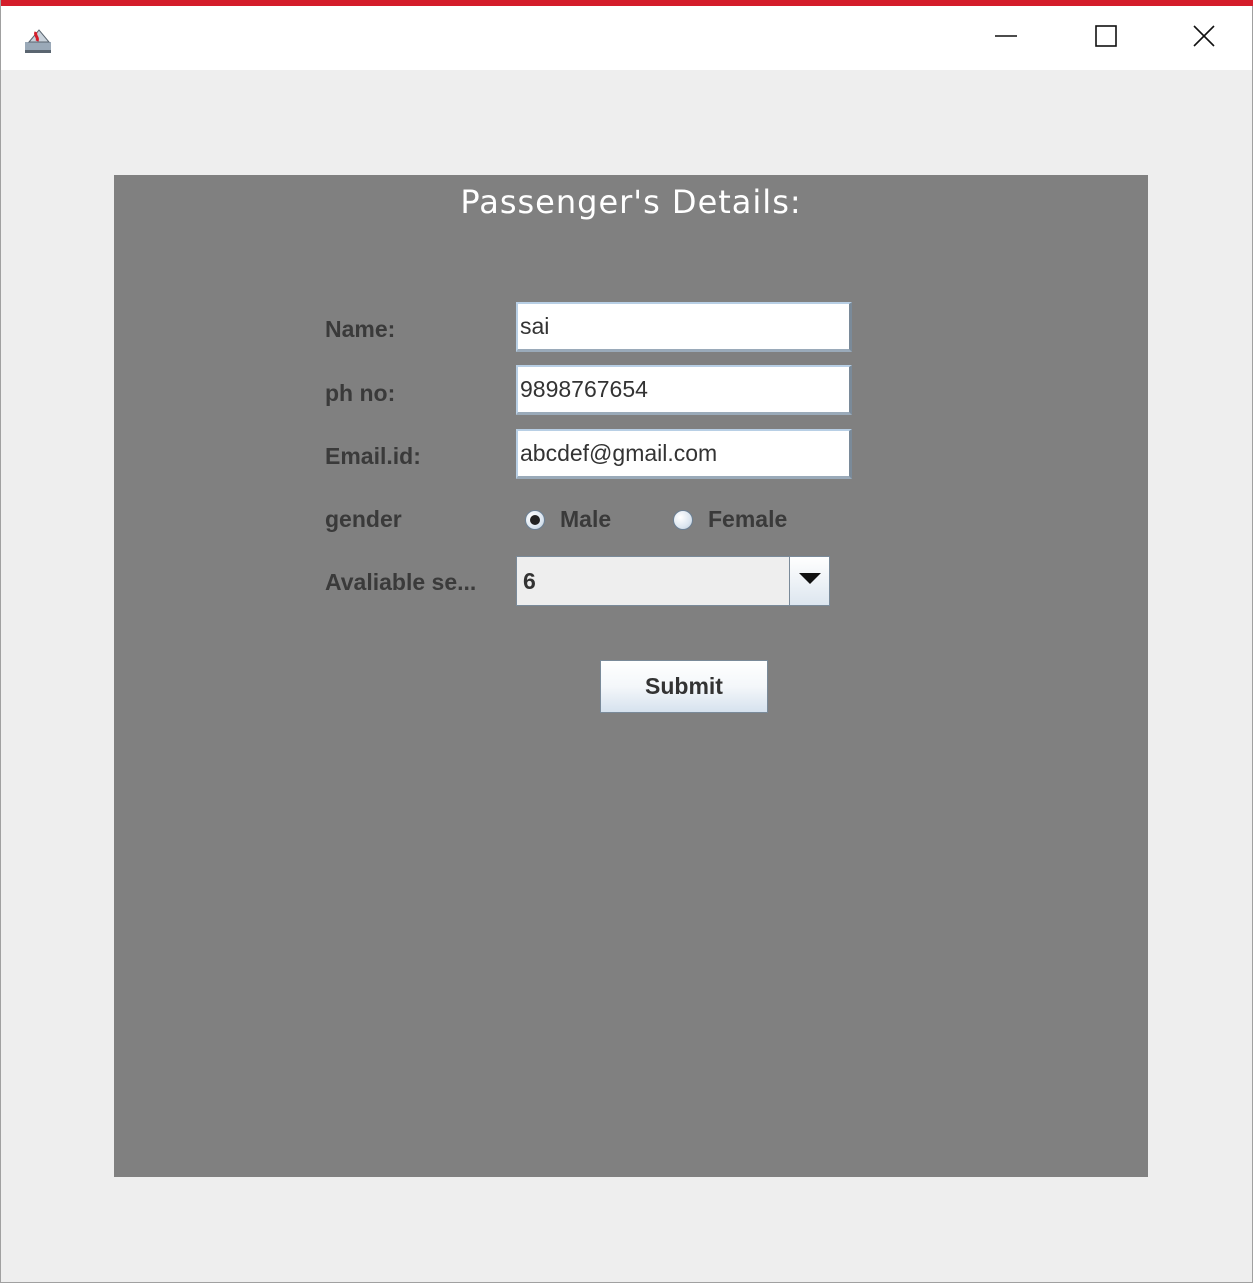  What do you see at coordinates (39, 40) in the screenshot?
I see `java-app-icon` at bounding box center [39, 40].